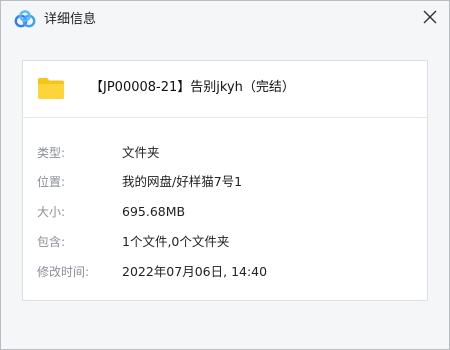 This screenshot has height=350, width=450. I want to click on detail-row-modified: 修改时间: 2022年07月06日, 14:40, so click(225, 272).